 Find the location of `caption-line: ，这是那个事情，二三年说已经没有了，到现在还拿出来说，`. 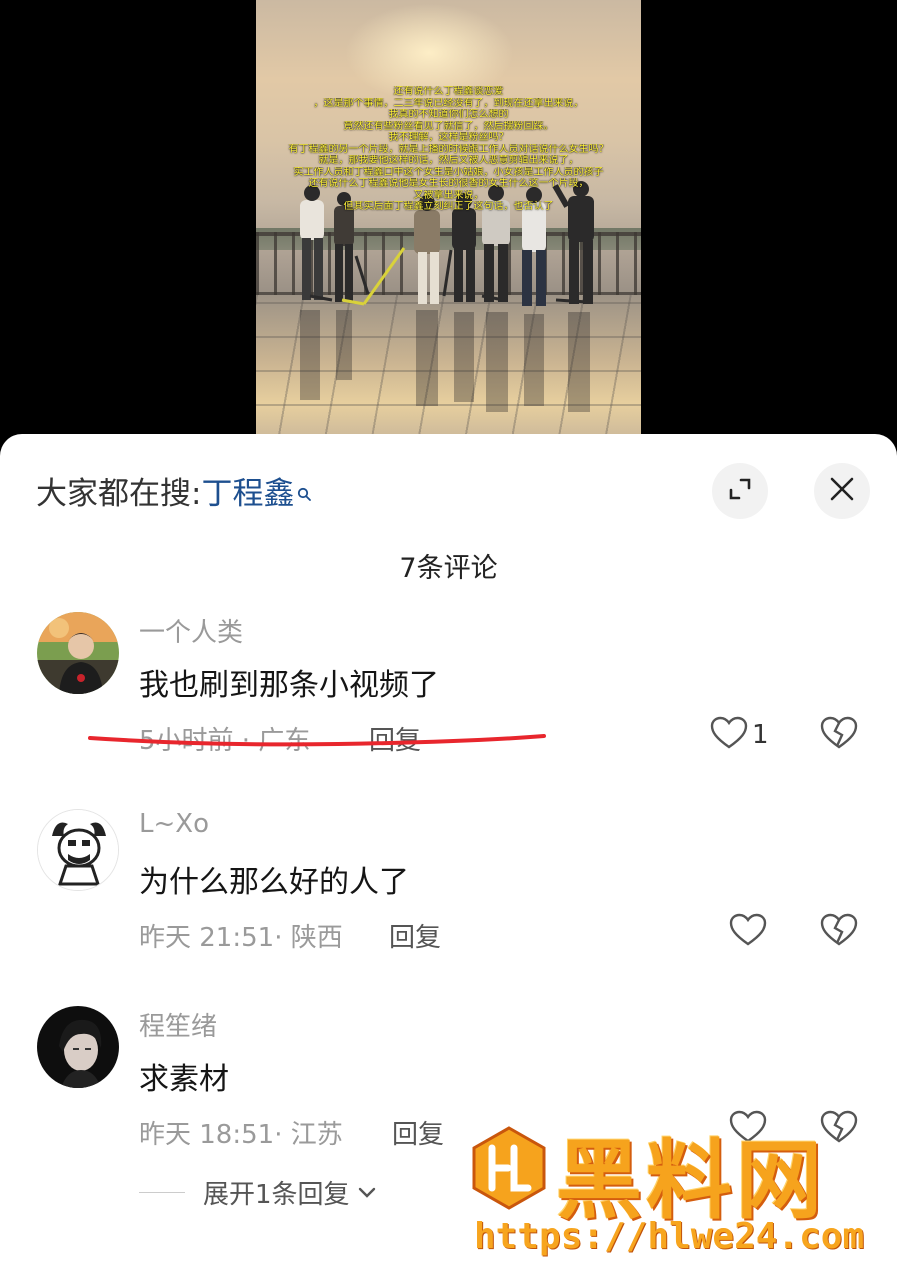

caption-line: ，这是那个事情，二三年说已经没有了，到现在还拿出来说， is located at coordinates (448, 103).